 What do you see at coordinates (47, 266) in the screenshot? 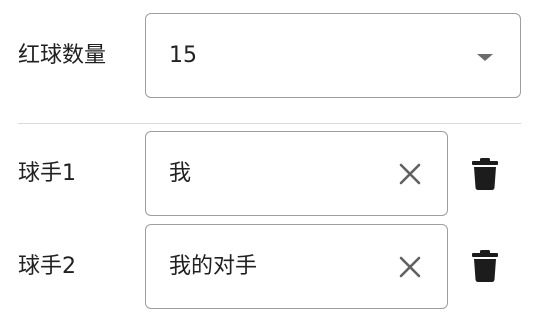
I see `player-2-label: 球手2` at bounding box center [47, 266].